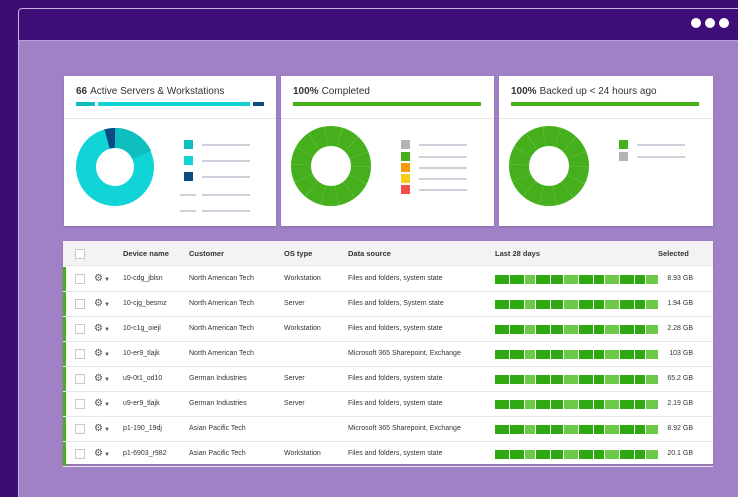 The height and width of the screenshot is (497, 738). Describe the element at coordinates (141, 353) in the screenshot. I see `device-name: 10-er9_tlajk` at that location.